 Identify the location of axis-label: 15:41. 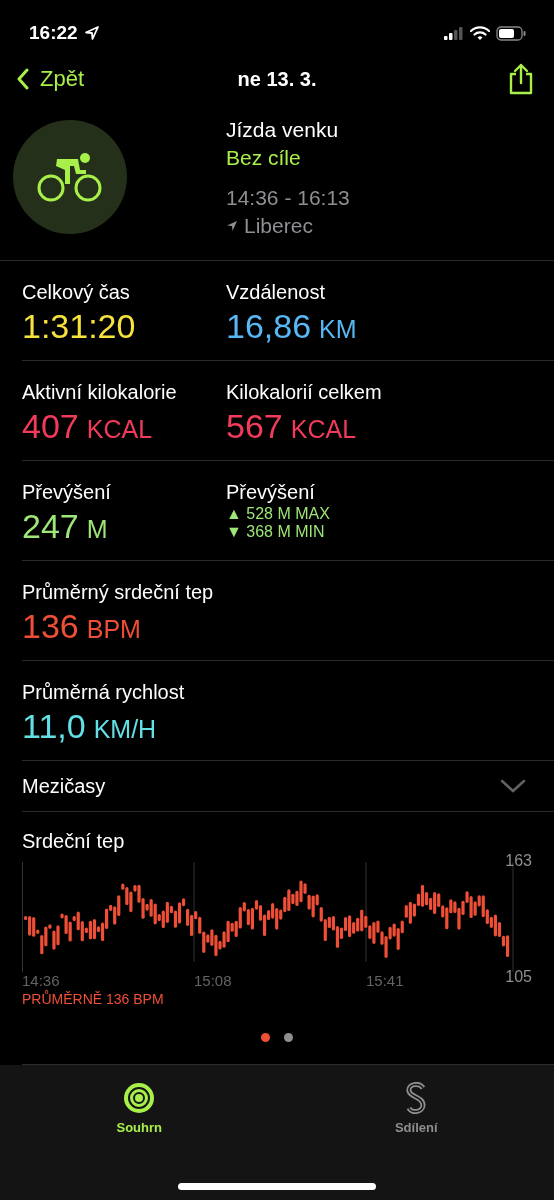
(385, 980).